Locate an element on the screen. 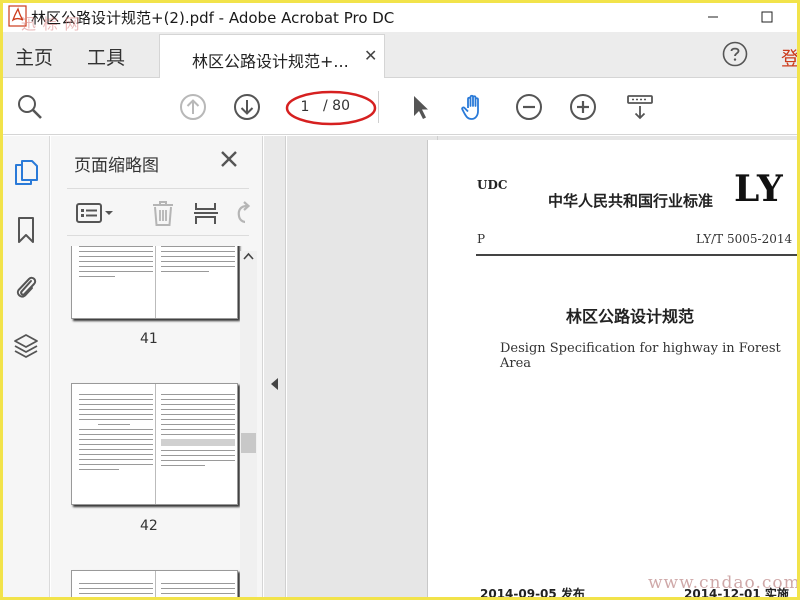  bookmark-icon is located at coordinates (26, 230).